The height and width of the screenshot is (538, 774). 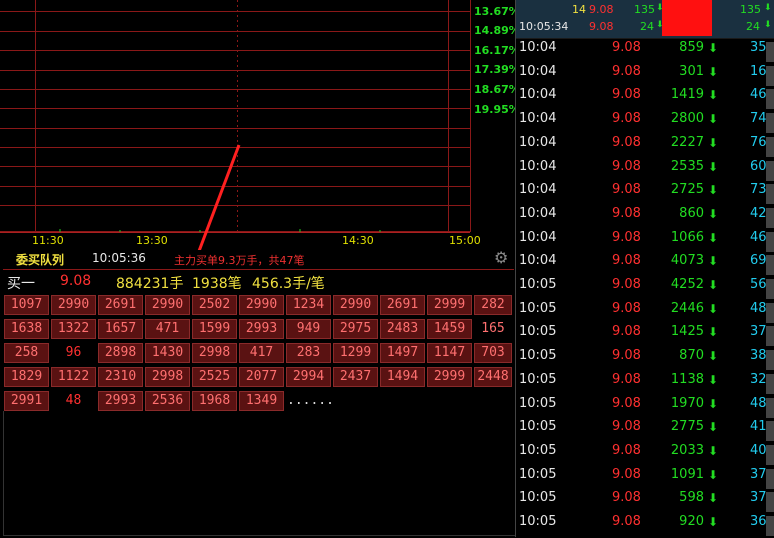 I want to click on queue-cell: 2991, so click(x=26, y=401).